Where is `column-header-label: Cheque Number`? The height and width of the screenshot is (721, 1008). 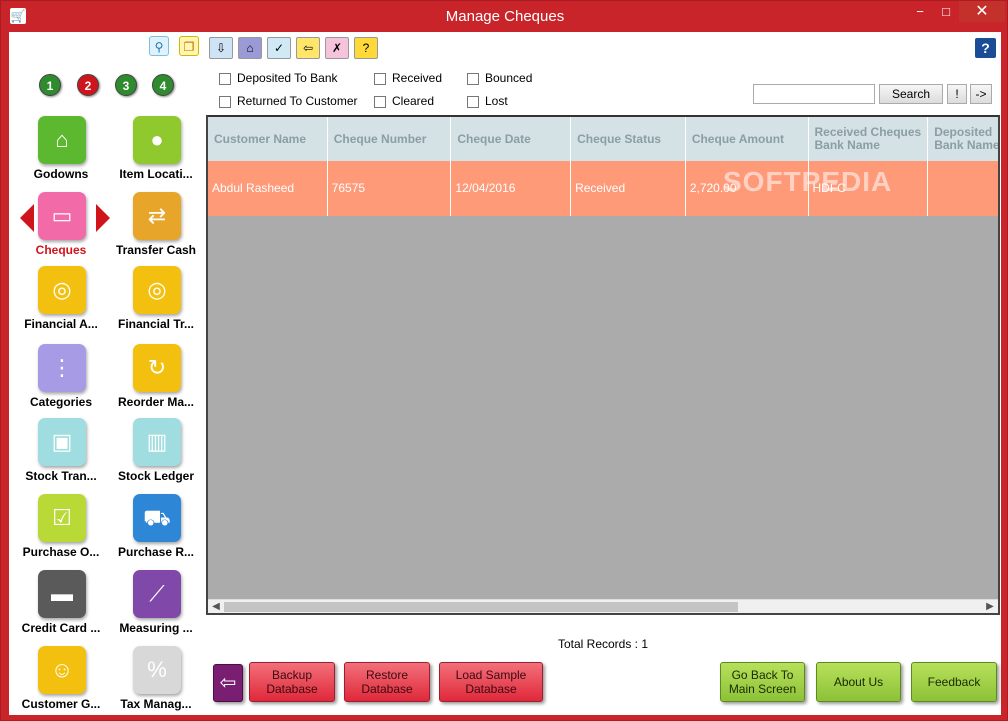 column-header-label: Cheque Number is located at coordinates (380, 138).